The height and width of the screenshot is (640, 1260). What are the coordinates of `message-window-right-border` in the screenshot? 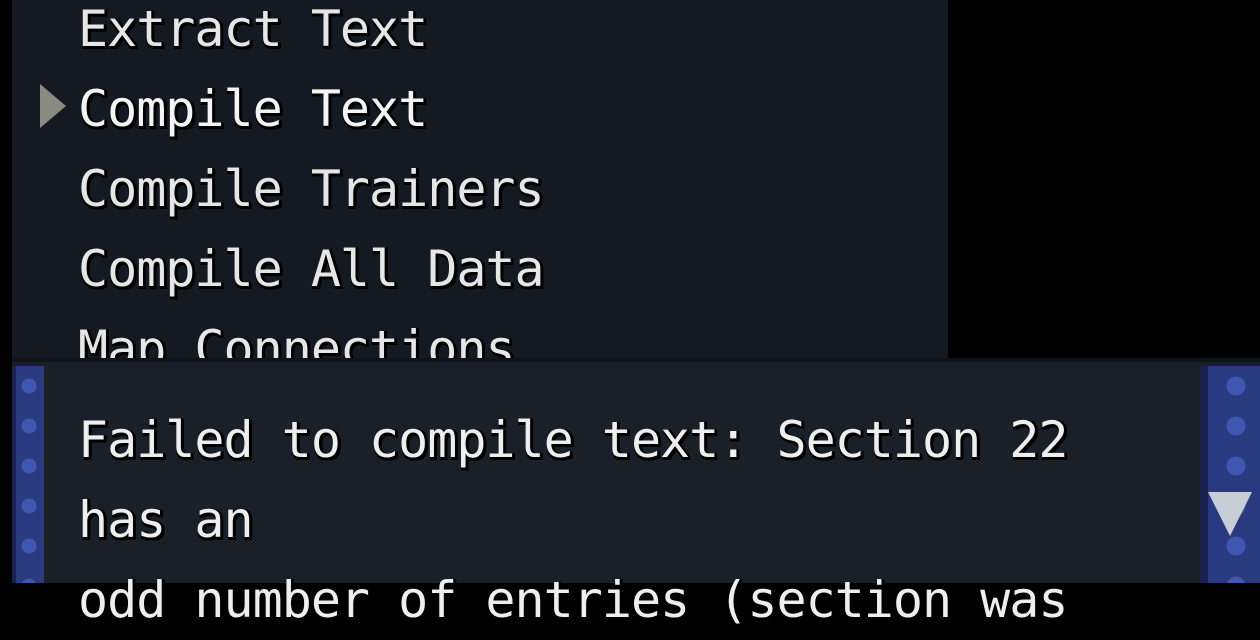 It's located at (1230, 474).